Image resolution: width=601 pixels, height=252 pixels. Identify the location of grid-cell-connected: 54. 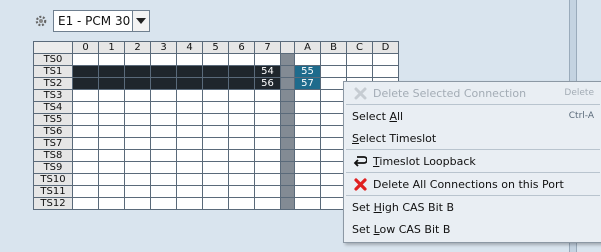
(267, 71).